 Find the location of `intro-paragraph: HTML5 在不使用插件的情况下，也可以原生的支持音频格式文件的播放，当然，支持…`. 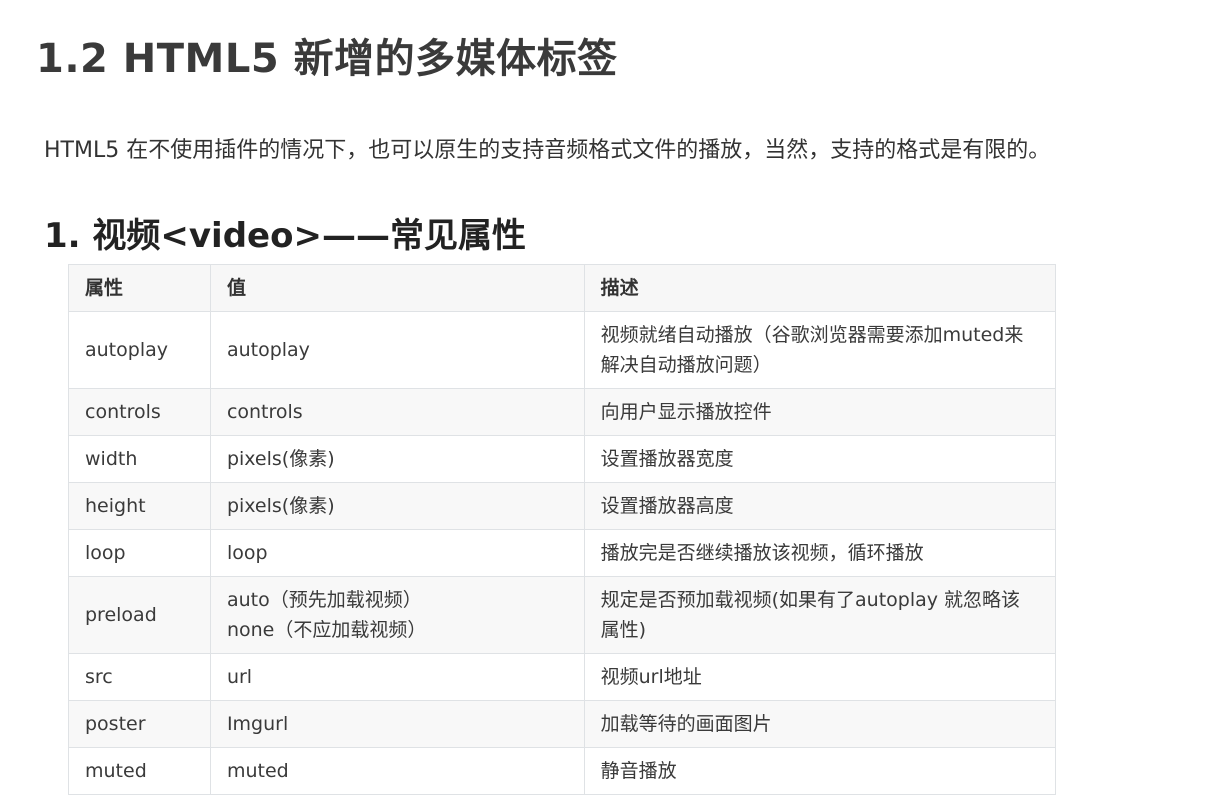

intro-paragraph: HTML5 在不使用插件的情况下，也可以原生的支持音频格式文件的播放，当然，支持… is located at coordinates (547, 150).